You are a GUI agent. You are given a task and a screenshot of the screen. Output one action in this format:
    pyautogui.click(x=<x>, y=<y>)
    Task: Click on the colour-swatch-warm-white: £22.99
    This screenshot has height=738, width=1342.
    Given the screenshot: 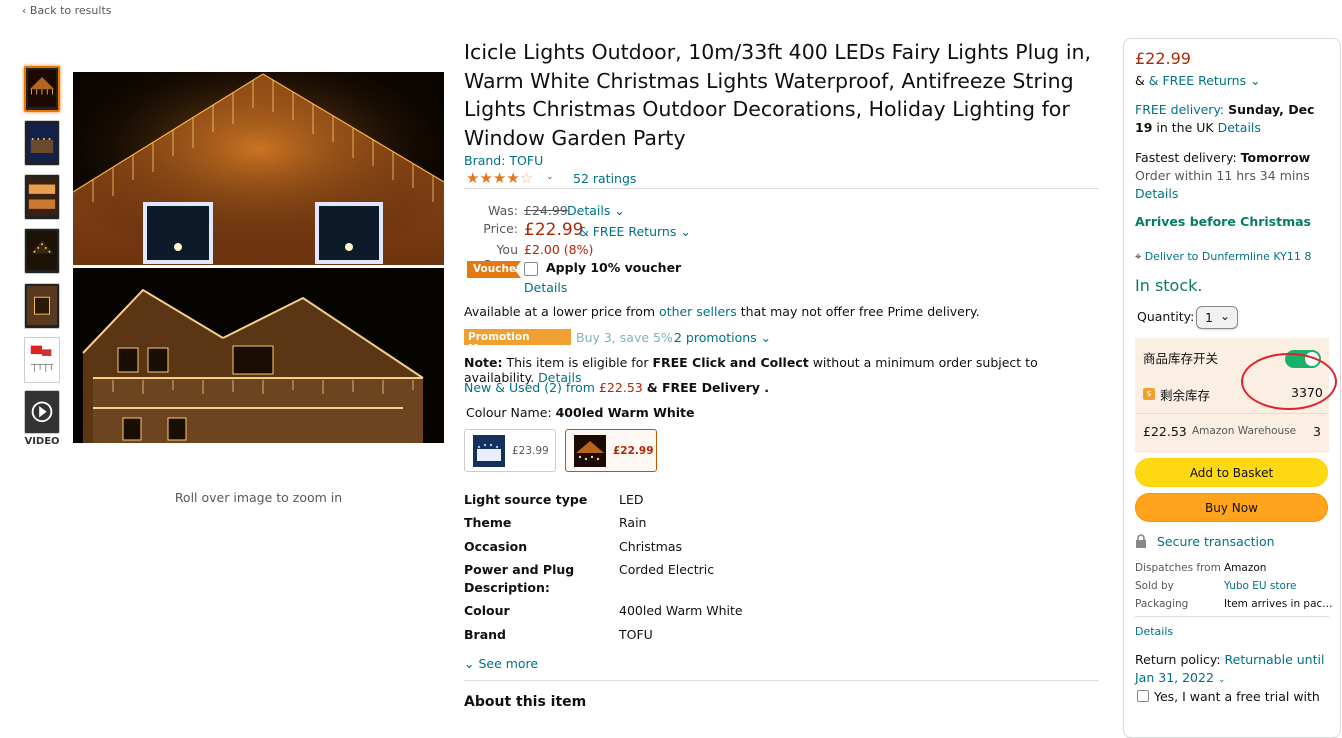 What is the action you would take?
    pyautogui.click(x=611, y=450)
    